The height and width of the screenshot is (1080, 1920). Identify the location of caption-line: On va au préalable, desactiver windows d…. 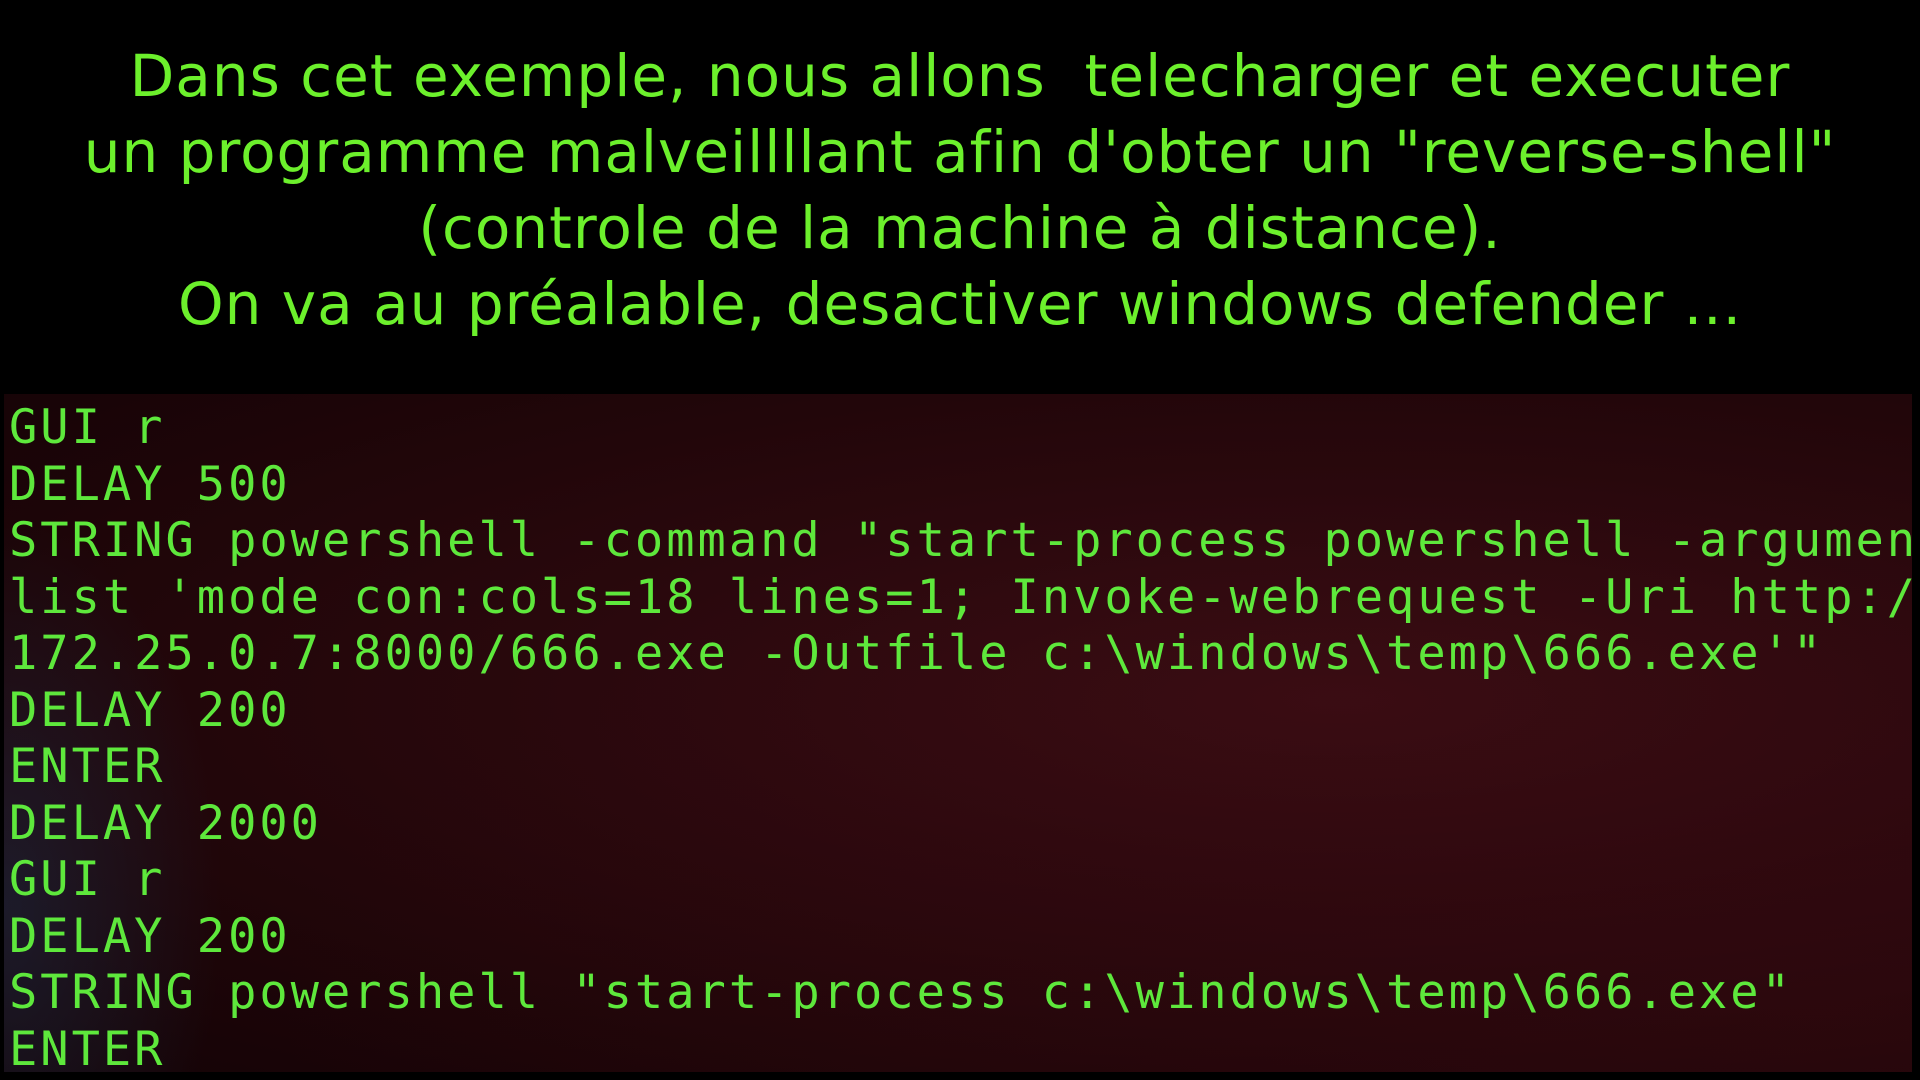
(960, 304).